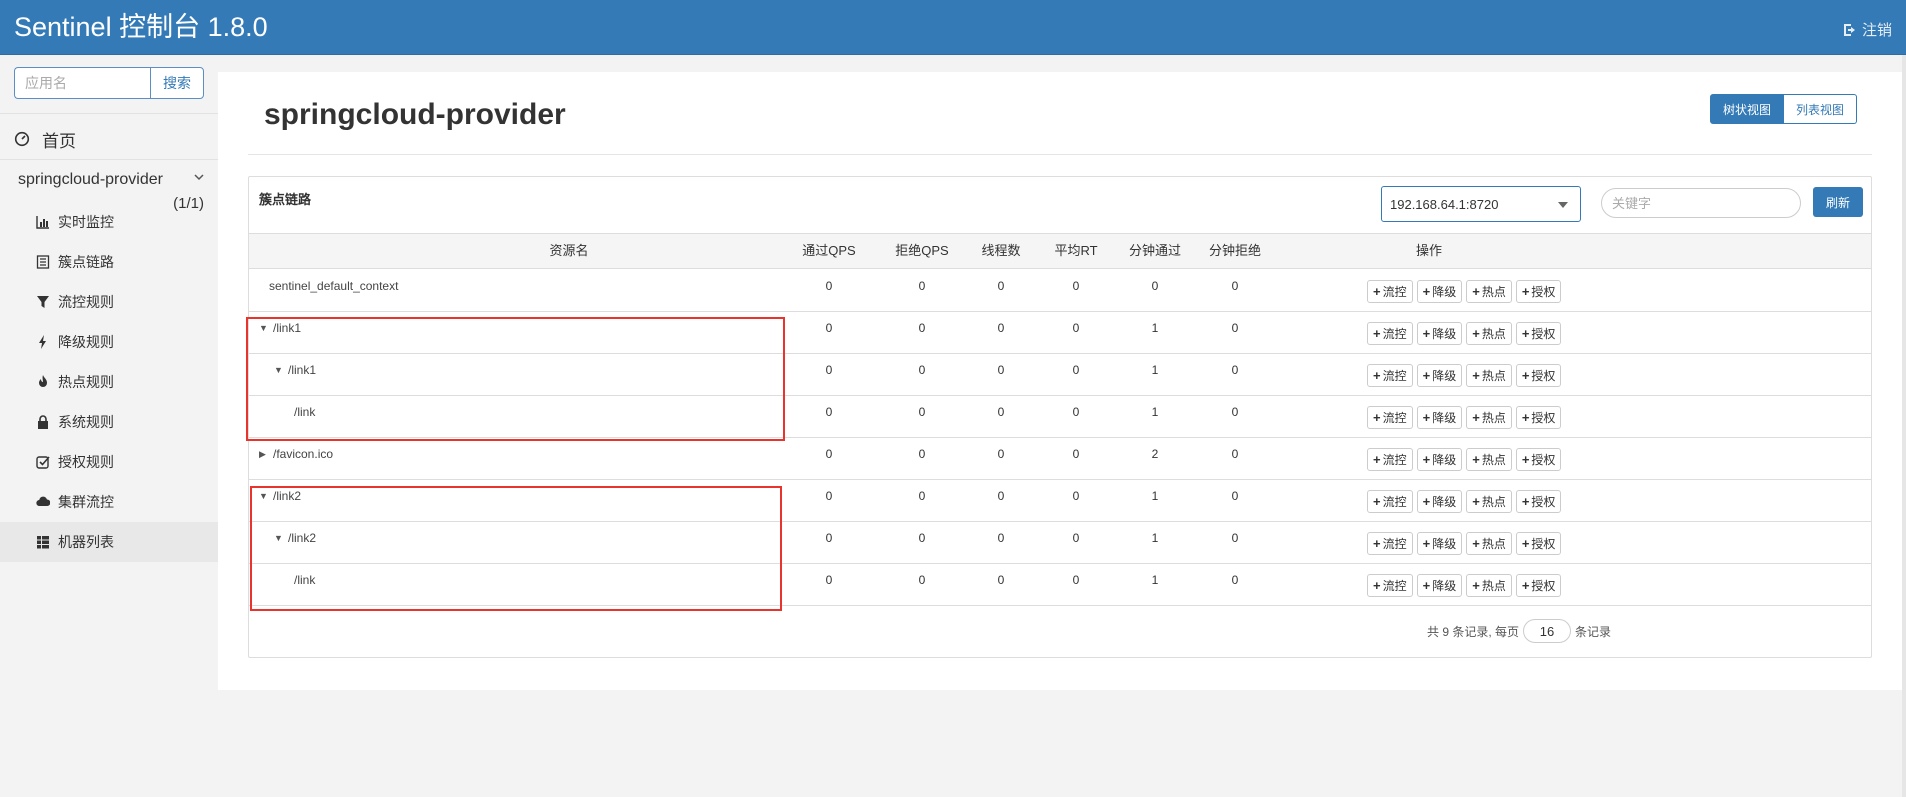  Describe the element at coordinates (109, 159) in the screenshot. I see `sidebar-divider` at that location.